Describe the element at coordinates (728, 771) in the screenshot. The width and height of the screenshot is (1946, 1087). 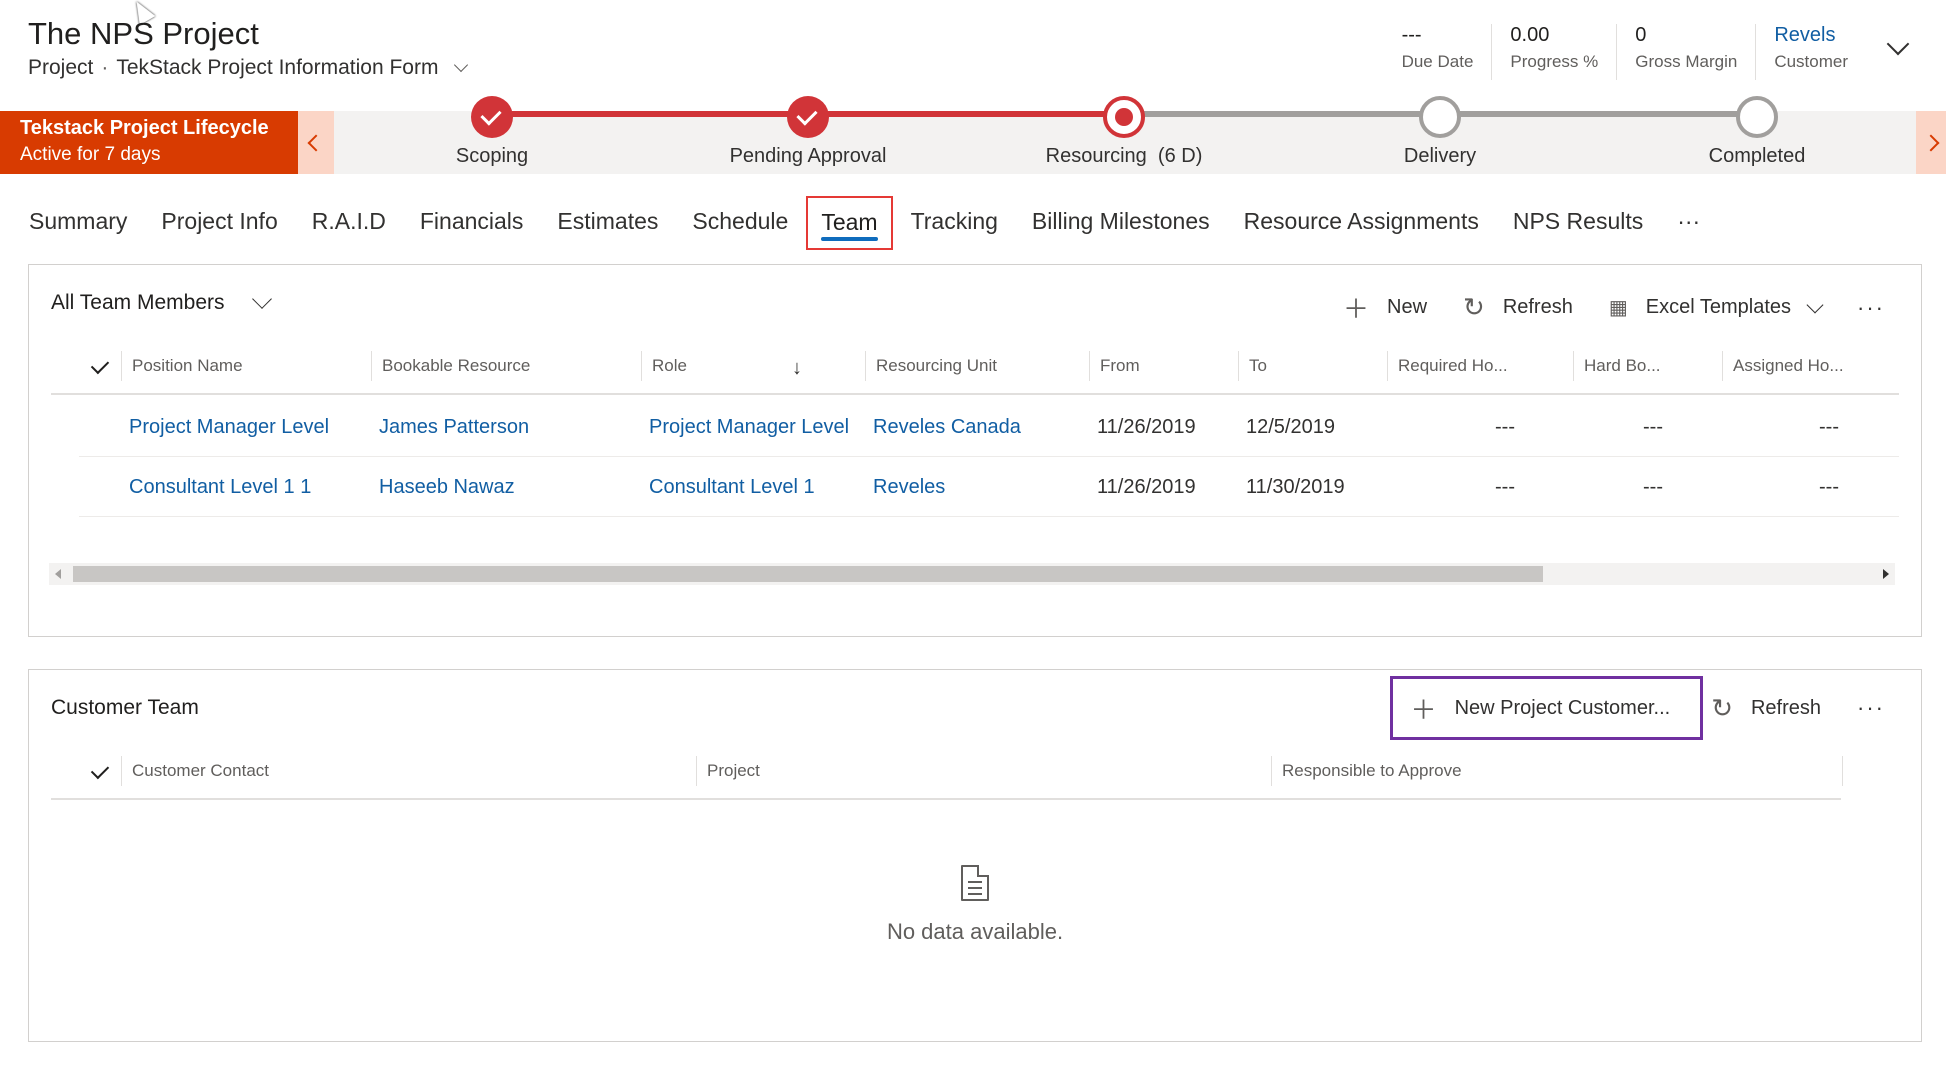
I see `col-project: Project` at that location.